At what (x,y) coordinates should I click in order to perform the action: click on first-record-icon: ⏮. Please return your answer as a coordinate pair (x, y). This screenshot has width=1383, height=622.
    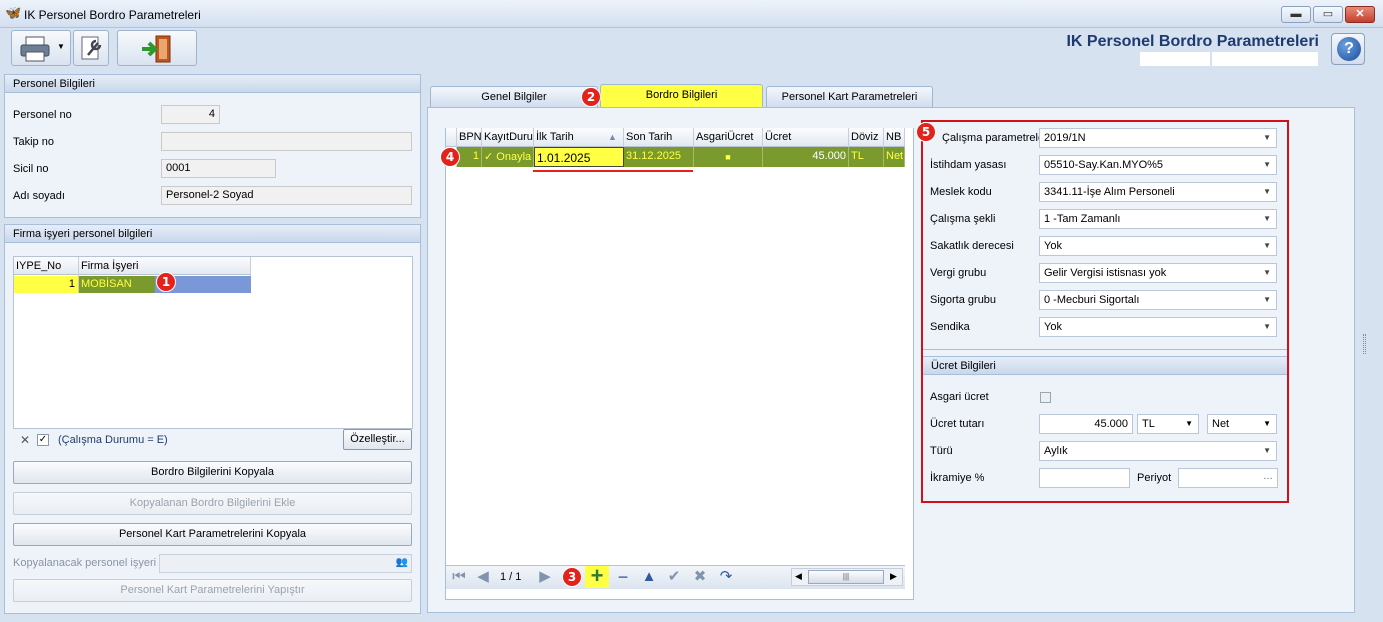
    Looking at the image, I should click on (459, 577).